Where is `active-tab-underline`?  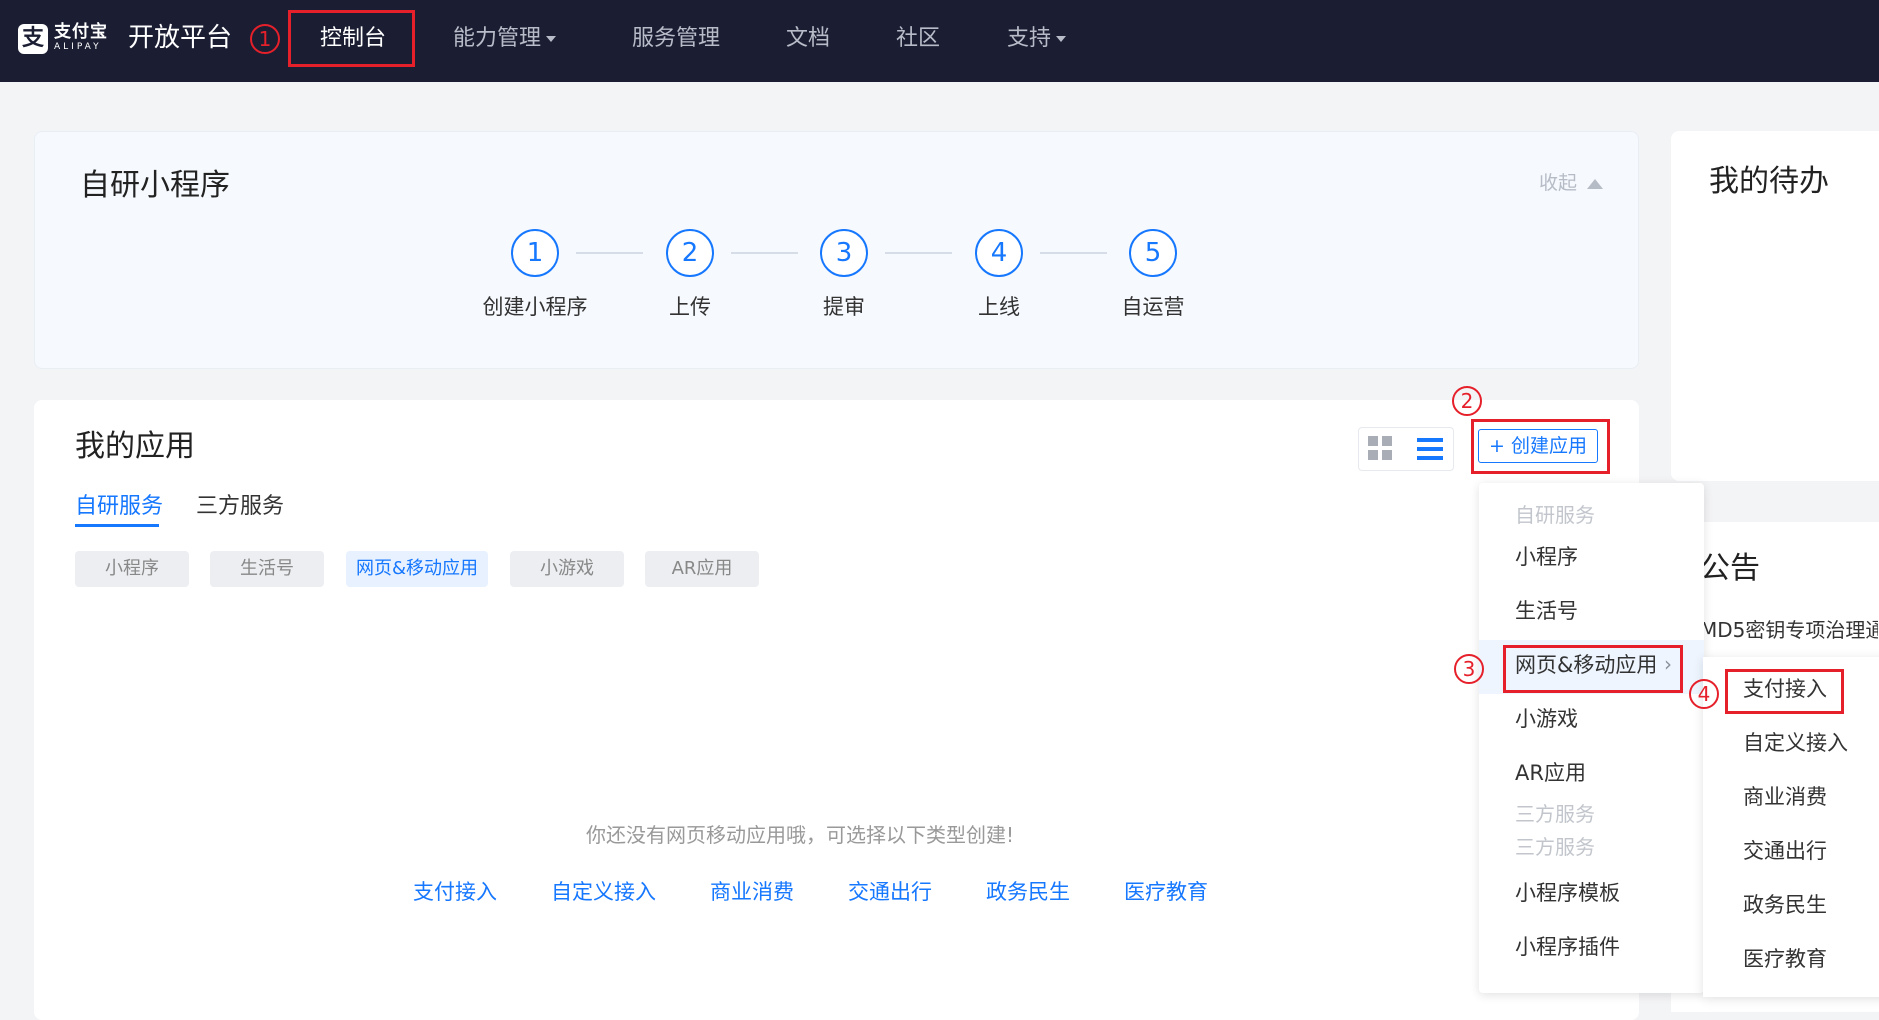 active-tab-underline is located at coordinates (117, 525).